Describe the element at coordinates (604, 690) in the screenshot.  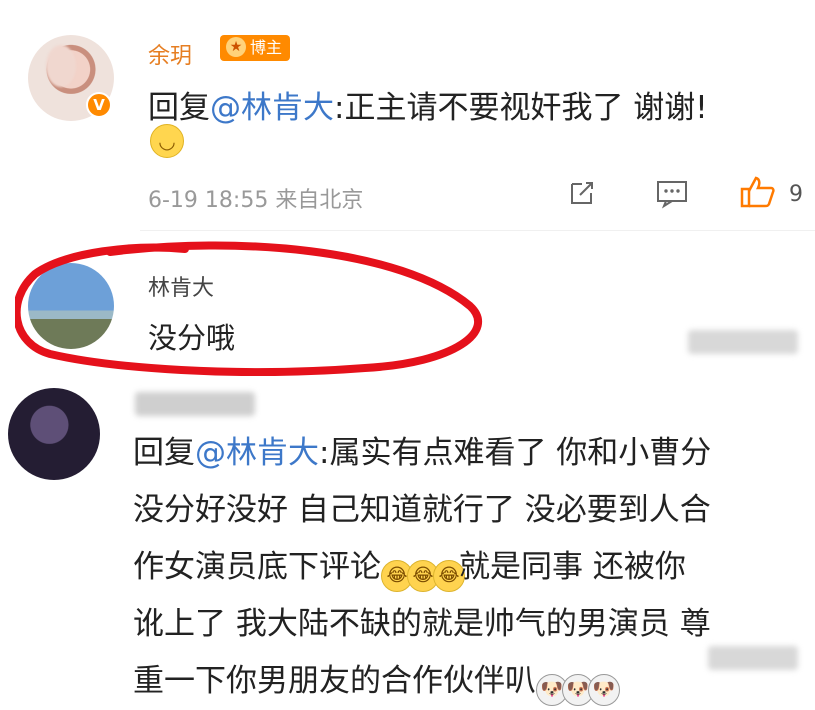
I see `dog-emoji-icon: 🐶` at that location.